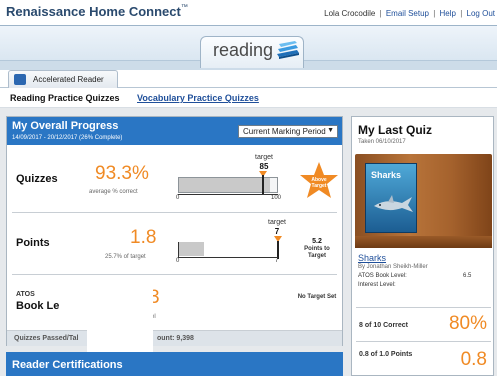 This screenshot has height=376, width=497. I want to click on no-target-set-label: No Target Set, so click(317, 297).